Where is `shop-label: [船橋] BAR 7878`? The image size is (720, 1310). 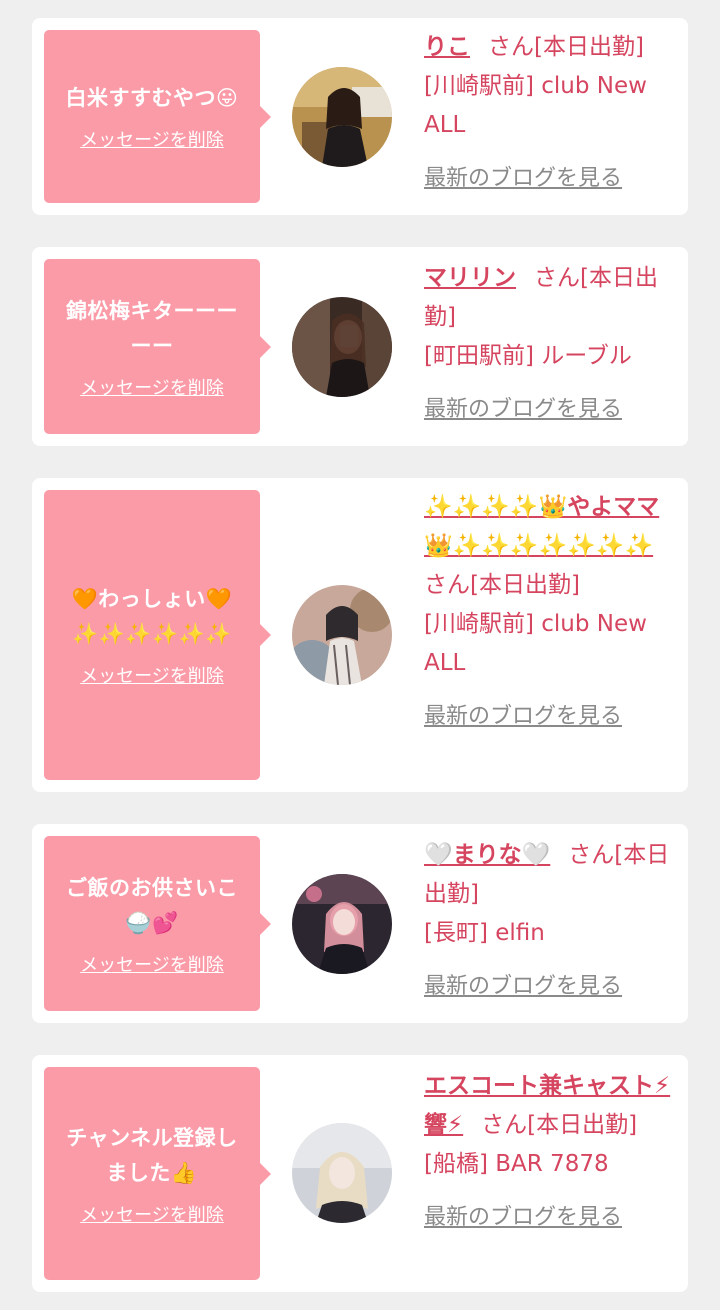 shop-label: [船橋] BAR 7878 is located at coordinates (516, 1164).